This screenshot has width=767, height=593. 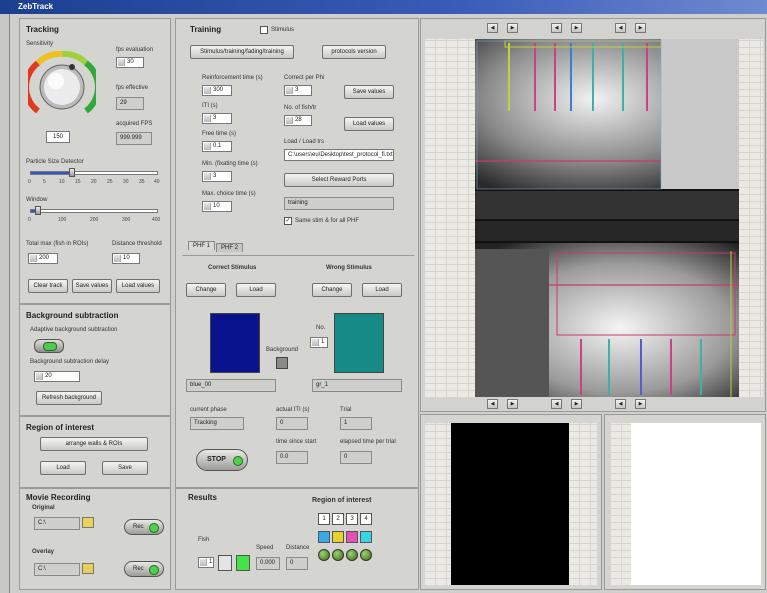 What do you see at coordinates (492, 28) in the screenshot?
I see `nav-top-prev-1: ◀` at bounding box center [492, 28].